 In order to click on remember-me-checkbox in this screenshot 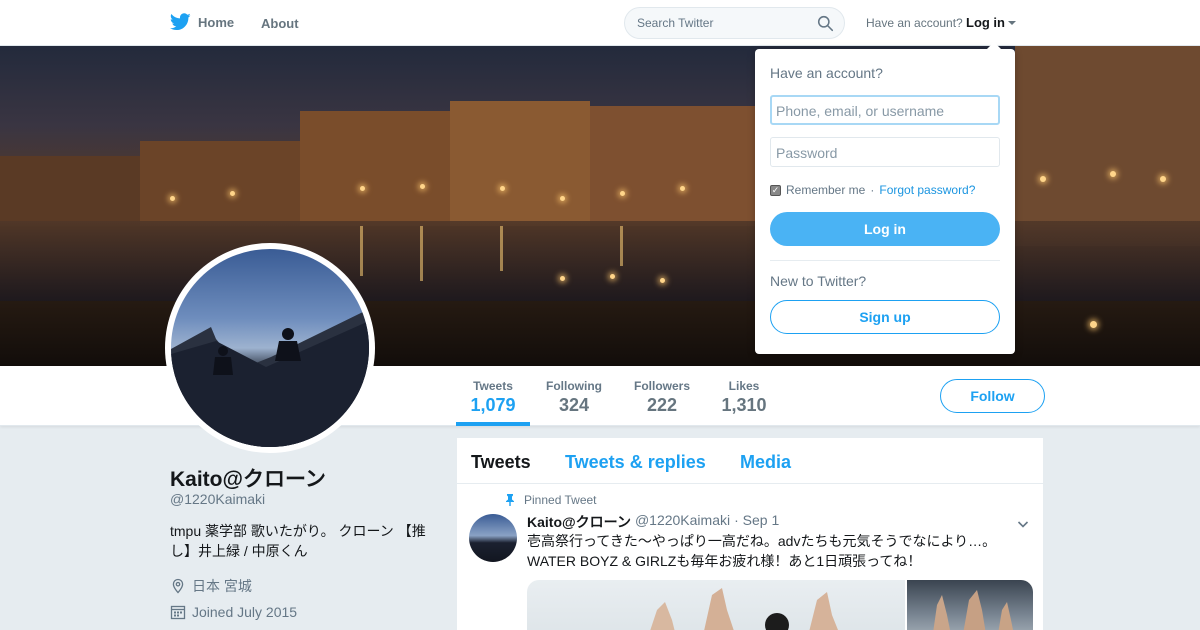, I will do `click(775, 190)`.